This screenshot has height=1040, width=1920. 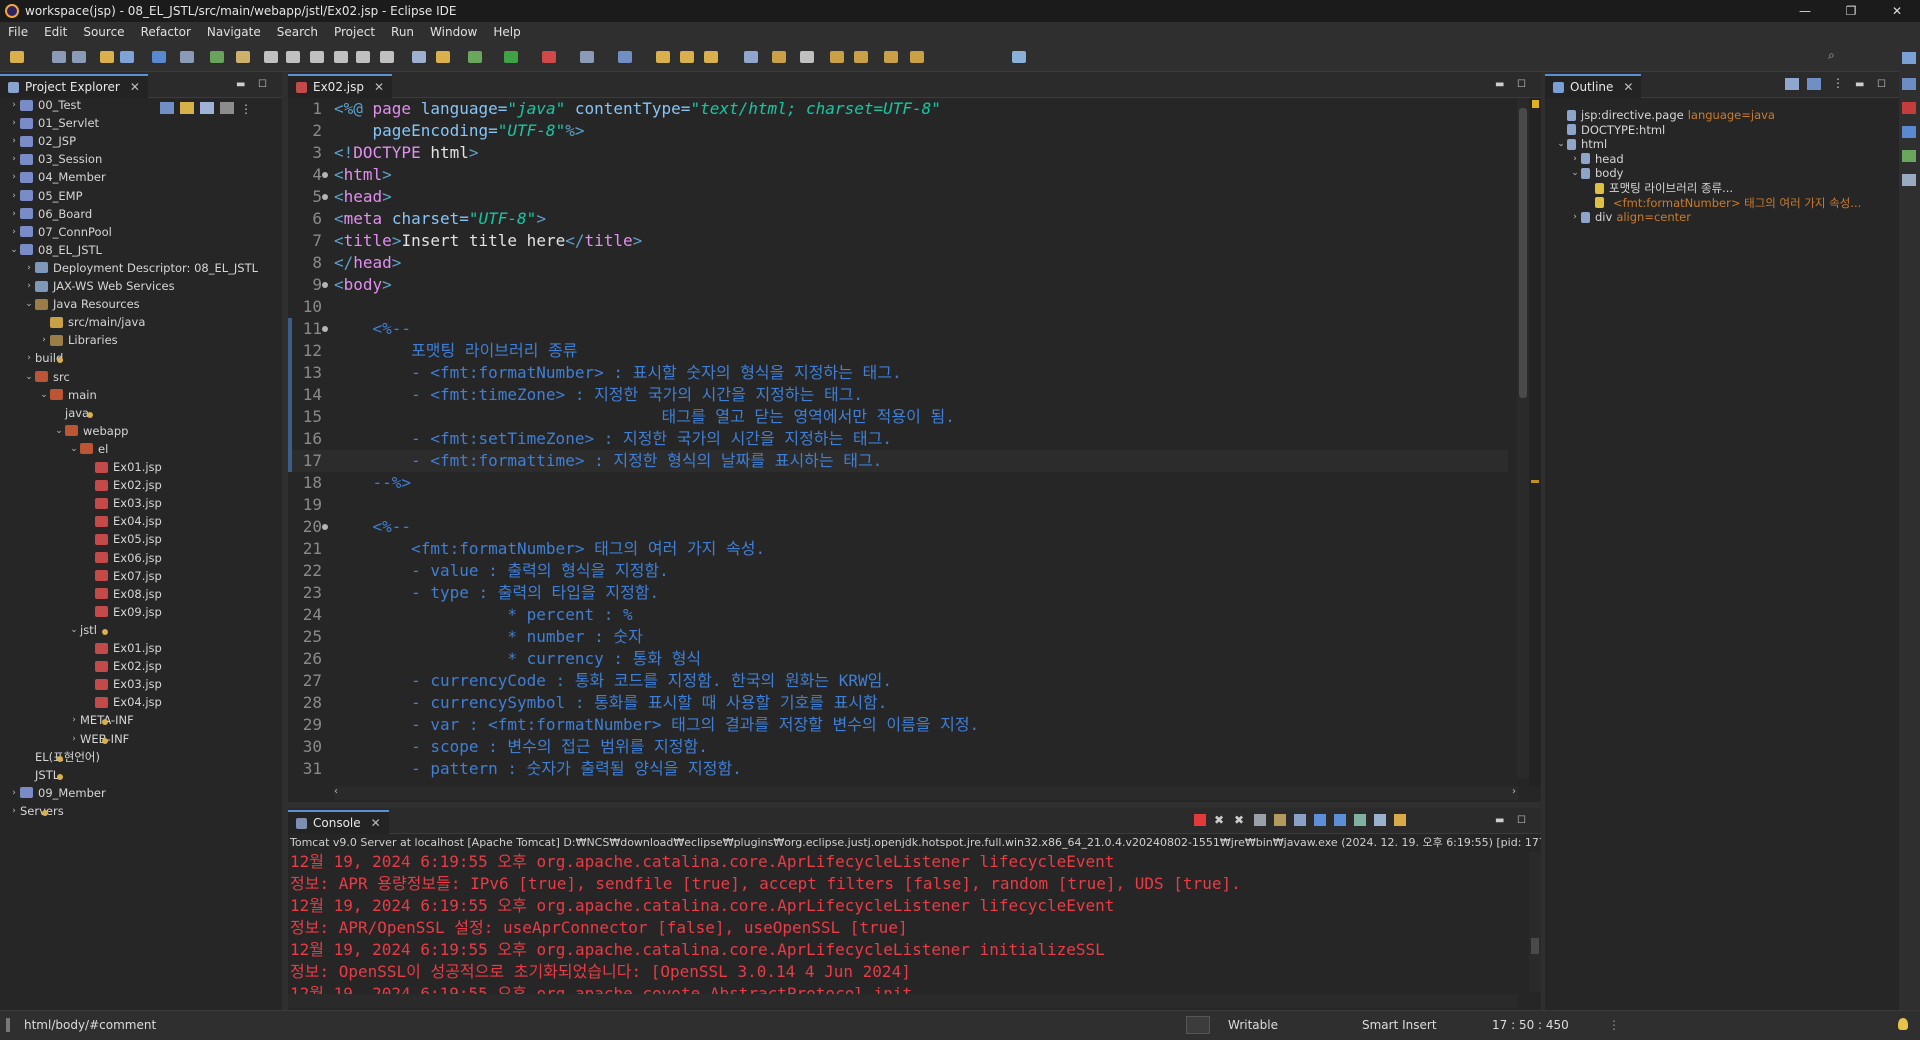 What do you see at coordinates (338, 822) in the screenshot?
I see `tab-console: Console ✕` at bounding box center [338, 822].